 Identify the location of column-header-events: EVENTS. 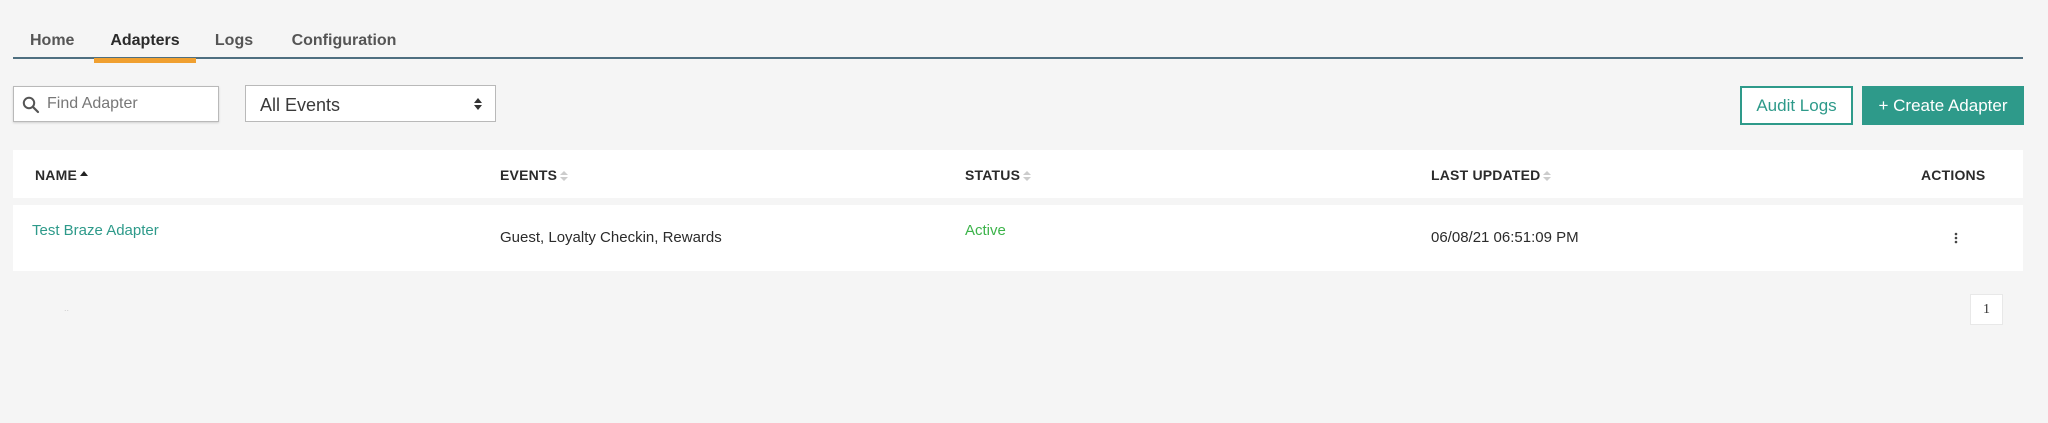
(534, 175).